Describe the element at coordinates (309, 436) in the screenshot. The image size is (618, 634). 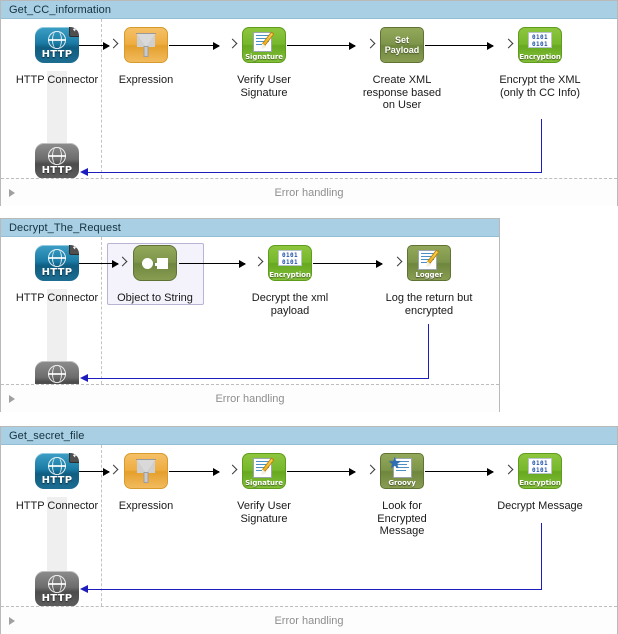
I see `flow-header: Get_secret_file` at that location.